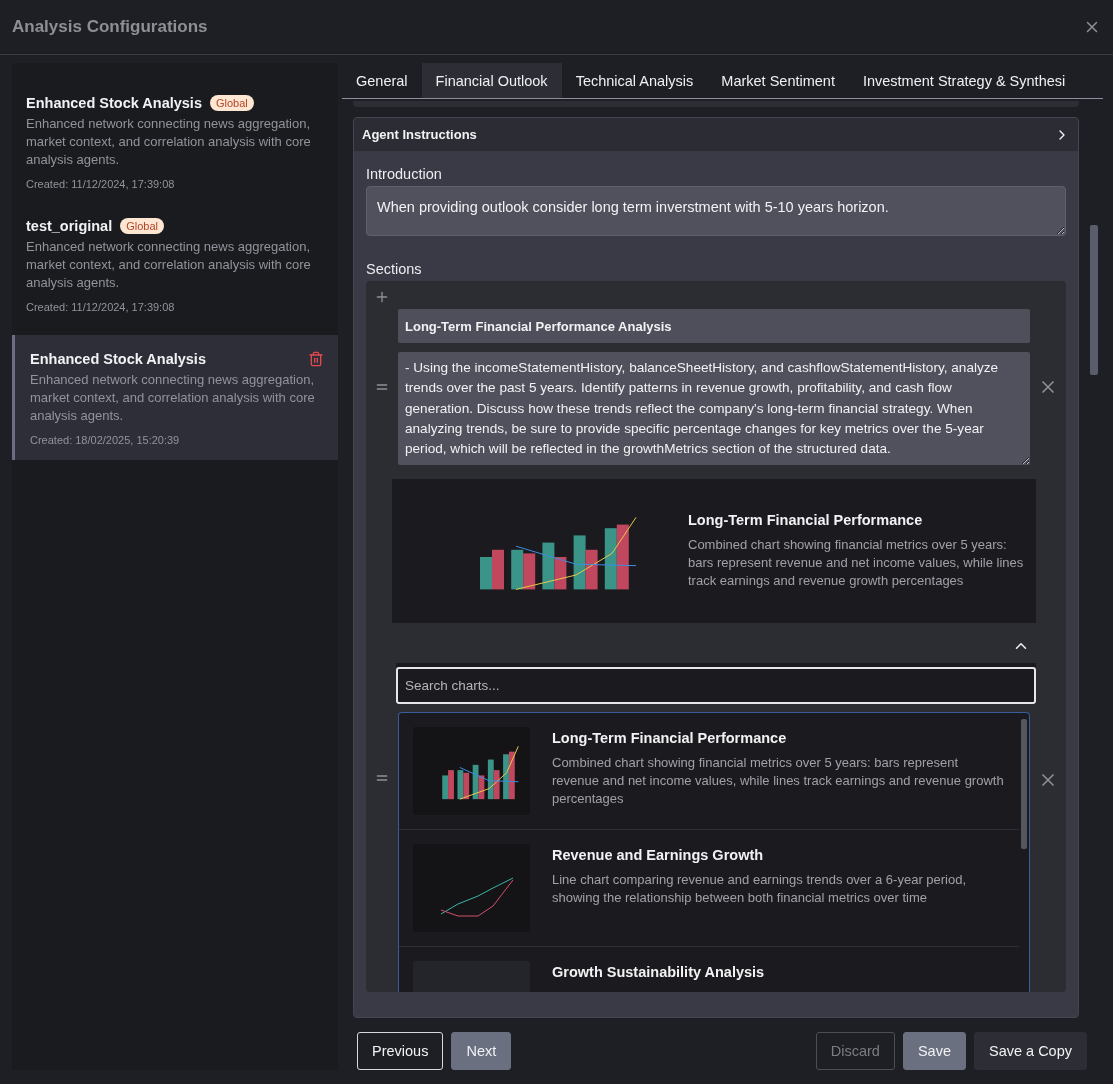 The width and height of the screenshot is (1113, 1084). I want to click on tab: Financial Outlook, so click(491, 80).